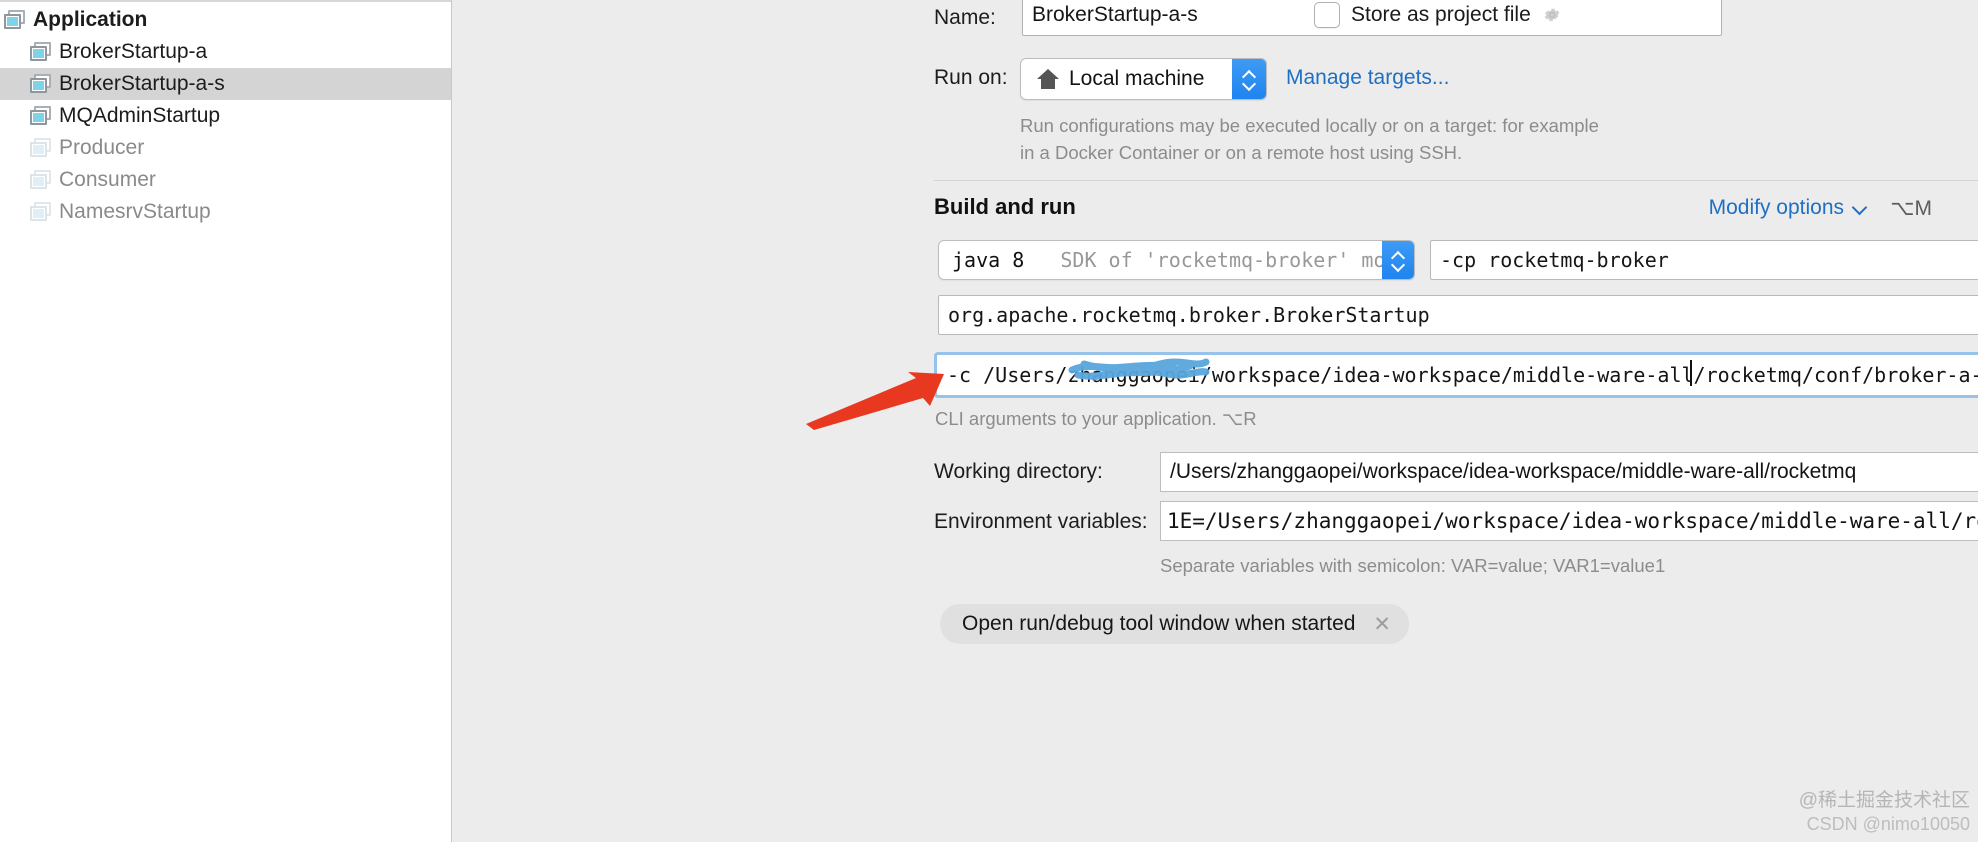  What do you see at coordinates (225, 116) in the screenshot?
I see `tree-item-mqadminstartup: MQAdminStartup` at bounding box center [225, 116].